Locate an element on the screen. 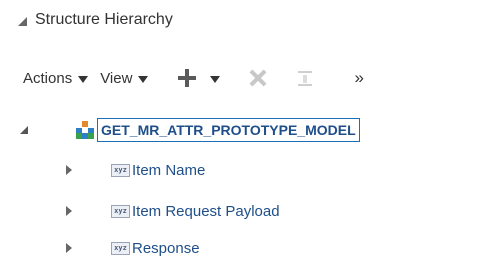  view-menu-label: View is located at coordinates (116, 78).